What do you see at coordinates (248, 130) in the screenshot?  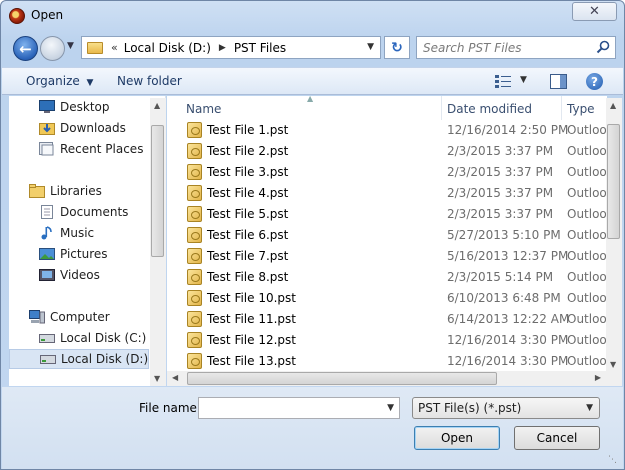 I see `file-name: Test File 1.pst` at bounding box center [248, 130].